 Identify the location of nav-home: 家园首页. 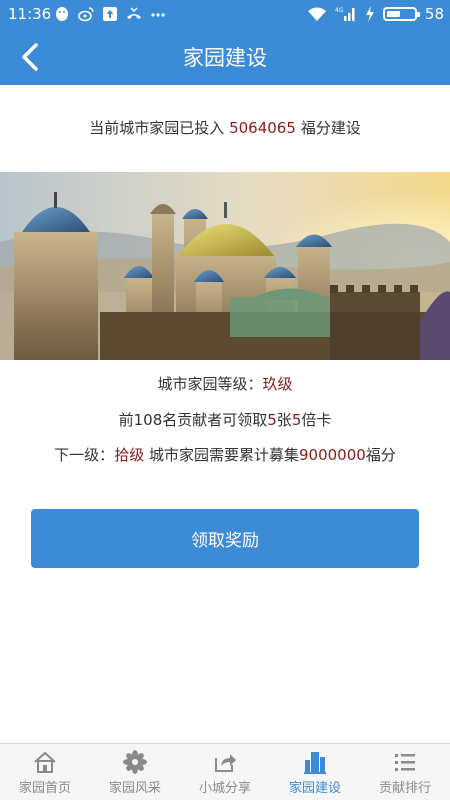
(45, 772).